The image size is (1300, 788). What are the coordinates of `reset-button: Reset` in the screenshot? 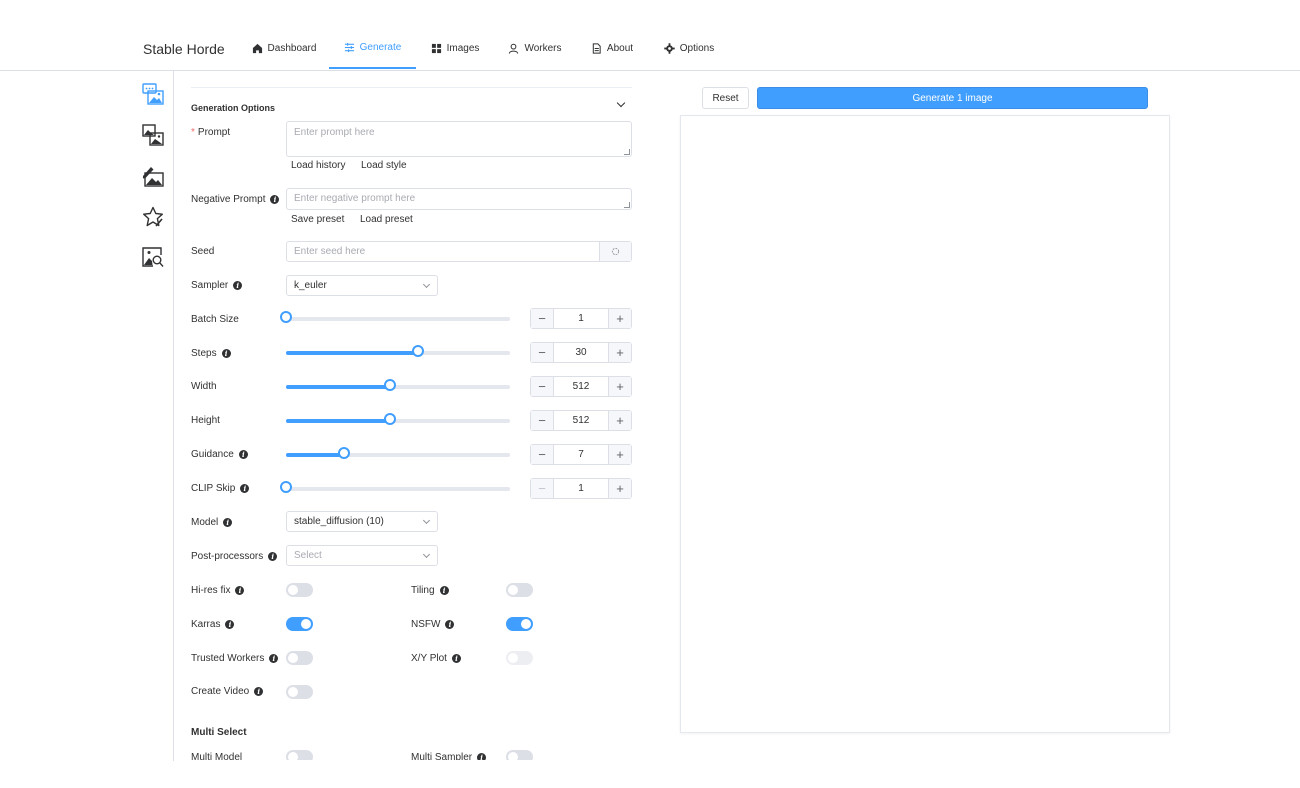 It's located at (725, 98).